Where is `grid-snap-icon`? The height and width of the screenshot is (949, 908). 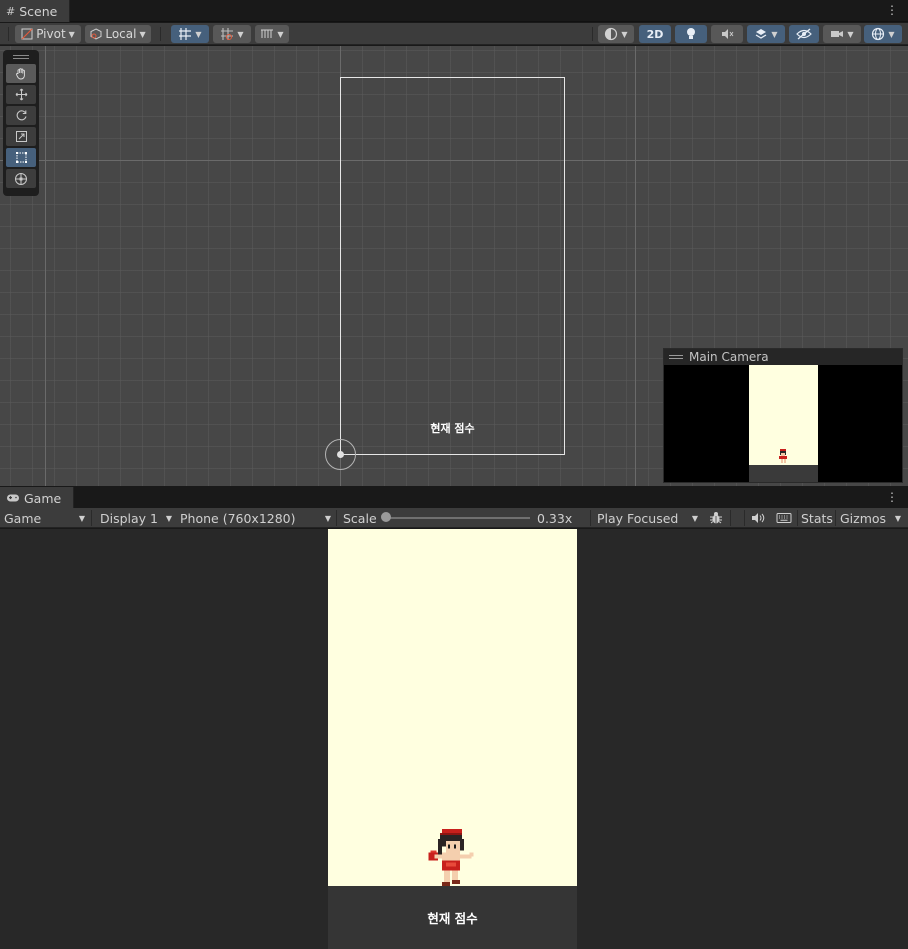 grid-snap-icon is located at coordinates (185, 34).